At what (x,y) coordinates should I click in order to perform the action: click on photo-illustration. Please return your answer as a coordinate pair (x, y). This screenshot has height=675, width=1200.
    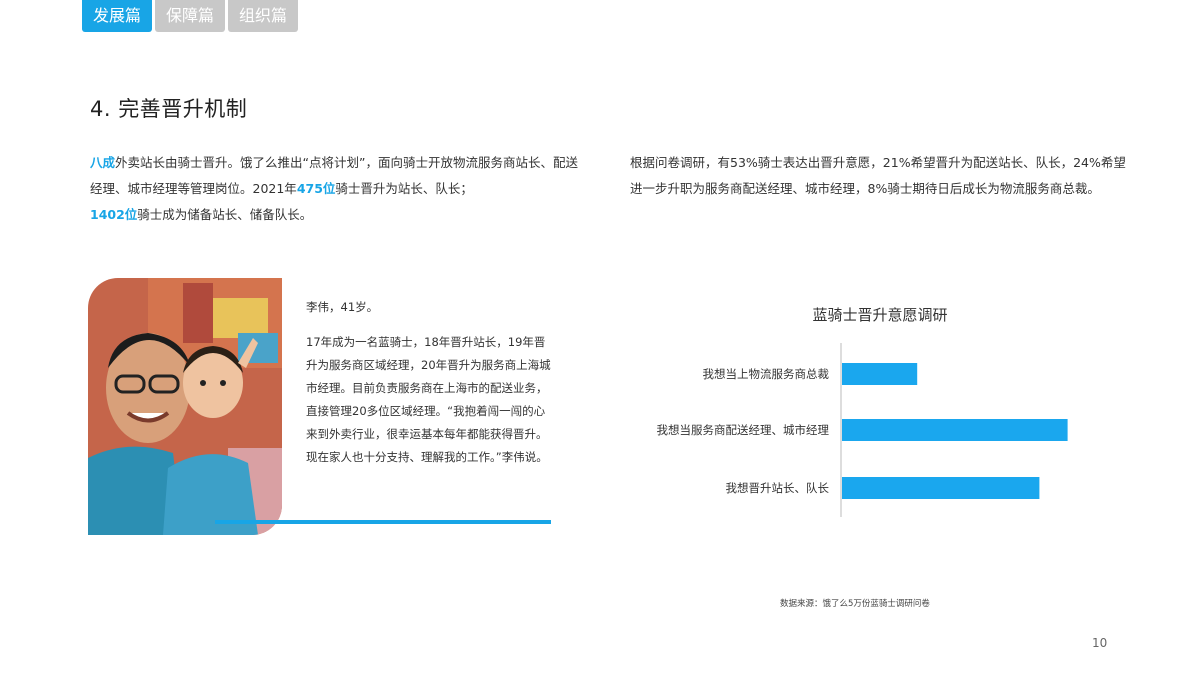
    Looking at the image, I should click on (185, 406).